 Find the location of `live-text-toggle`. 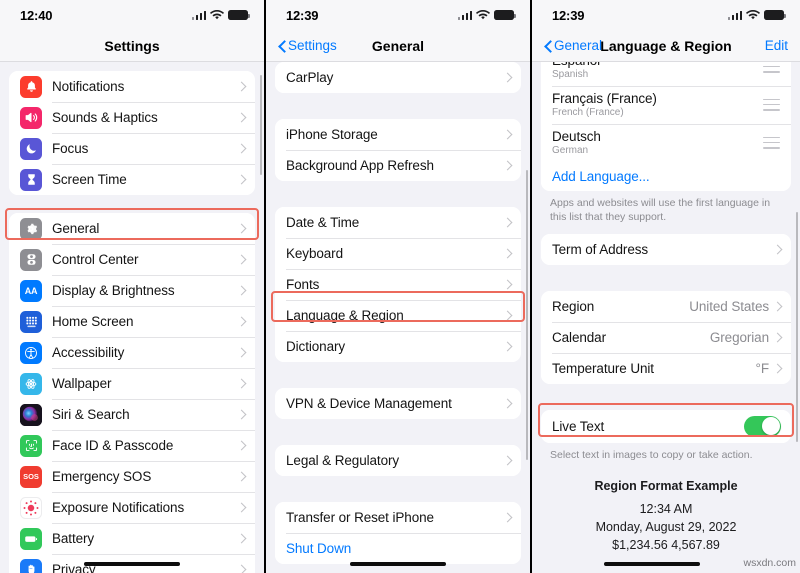

live-text-toggle is located at coordinates (762, 426).